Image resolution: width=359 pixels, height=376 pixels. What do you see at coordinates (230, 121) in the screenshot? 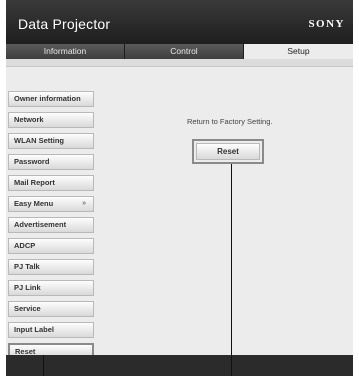
I see `factory-reset-message: Return to Factory Setting.` at bounding box center [230, 121].